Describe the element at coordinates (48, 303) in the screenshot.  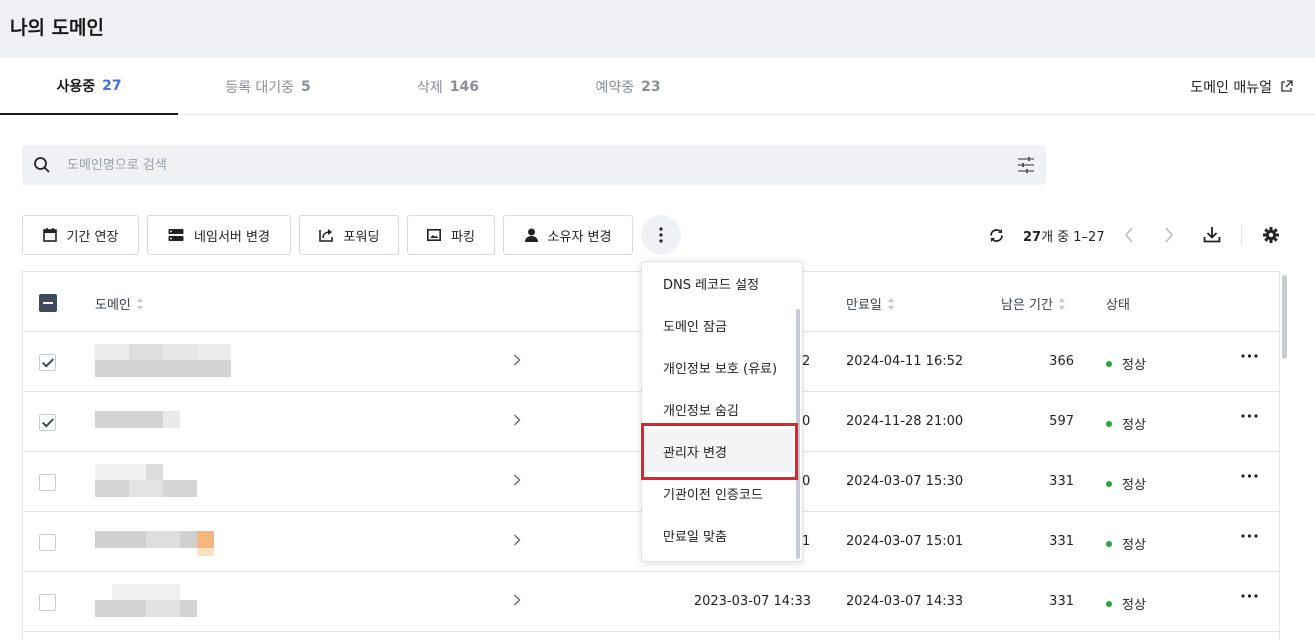
I see `select-all-checkbox` at that location.